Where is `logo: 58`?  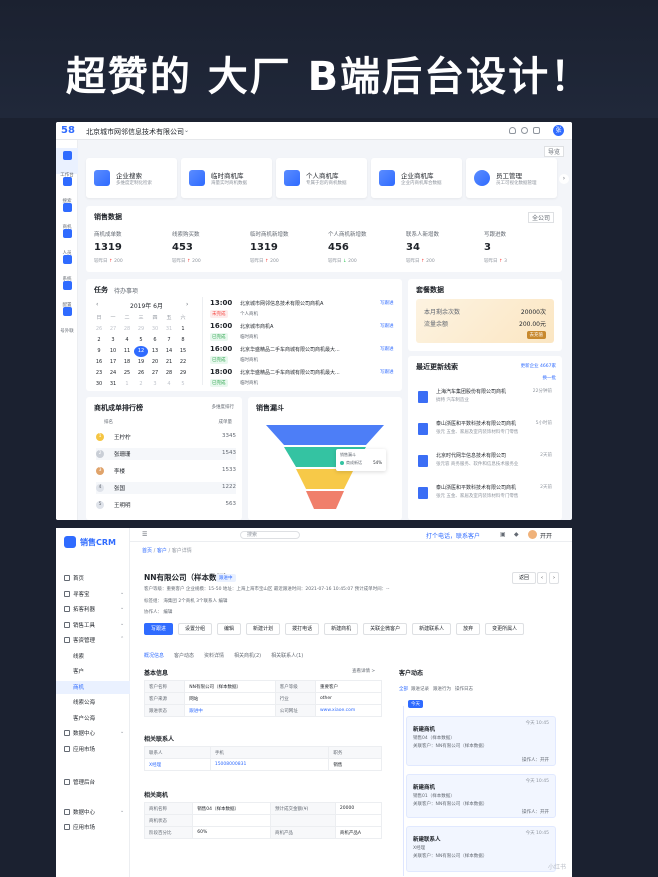
logo: 58 is located at coordinates (68, 130).